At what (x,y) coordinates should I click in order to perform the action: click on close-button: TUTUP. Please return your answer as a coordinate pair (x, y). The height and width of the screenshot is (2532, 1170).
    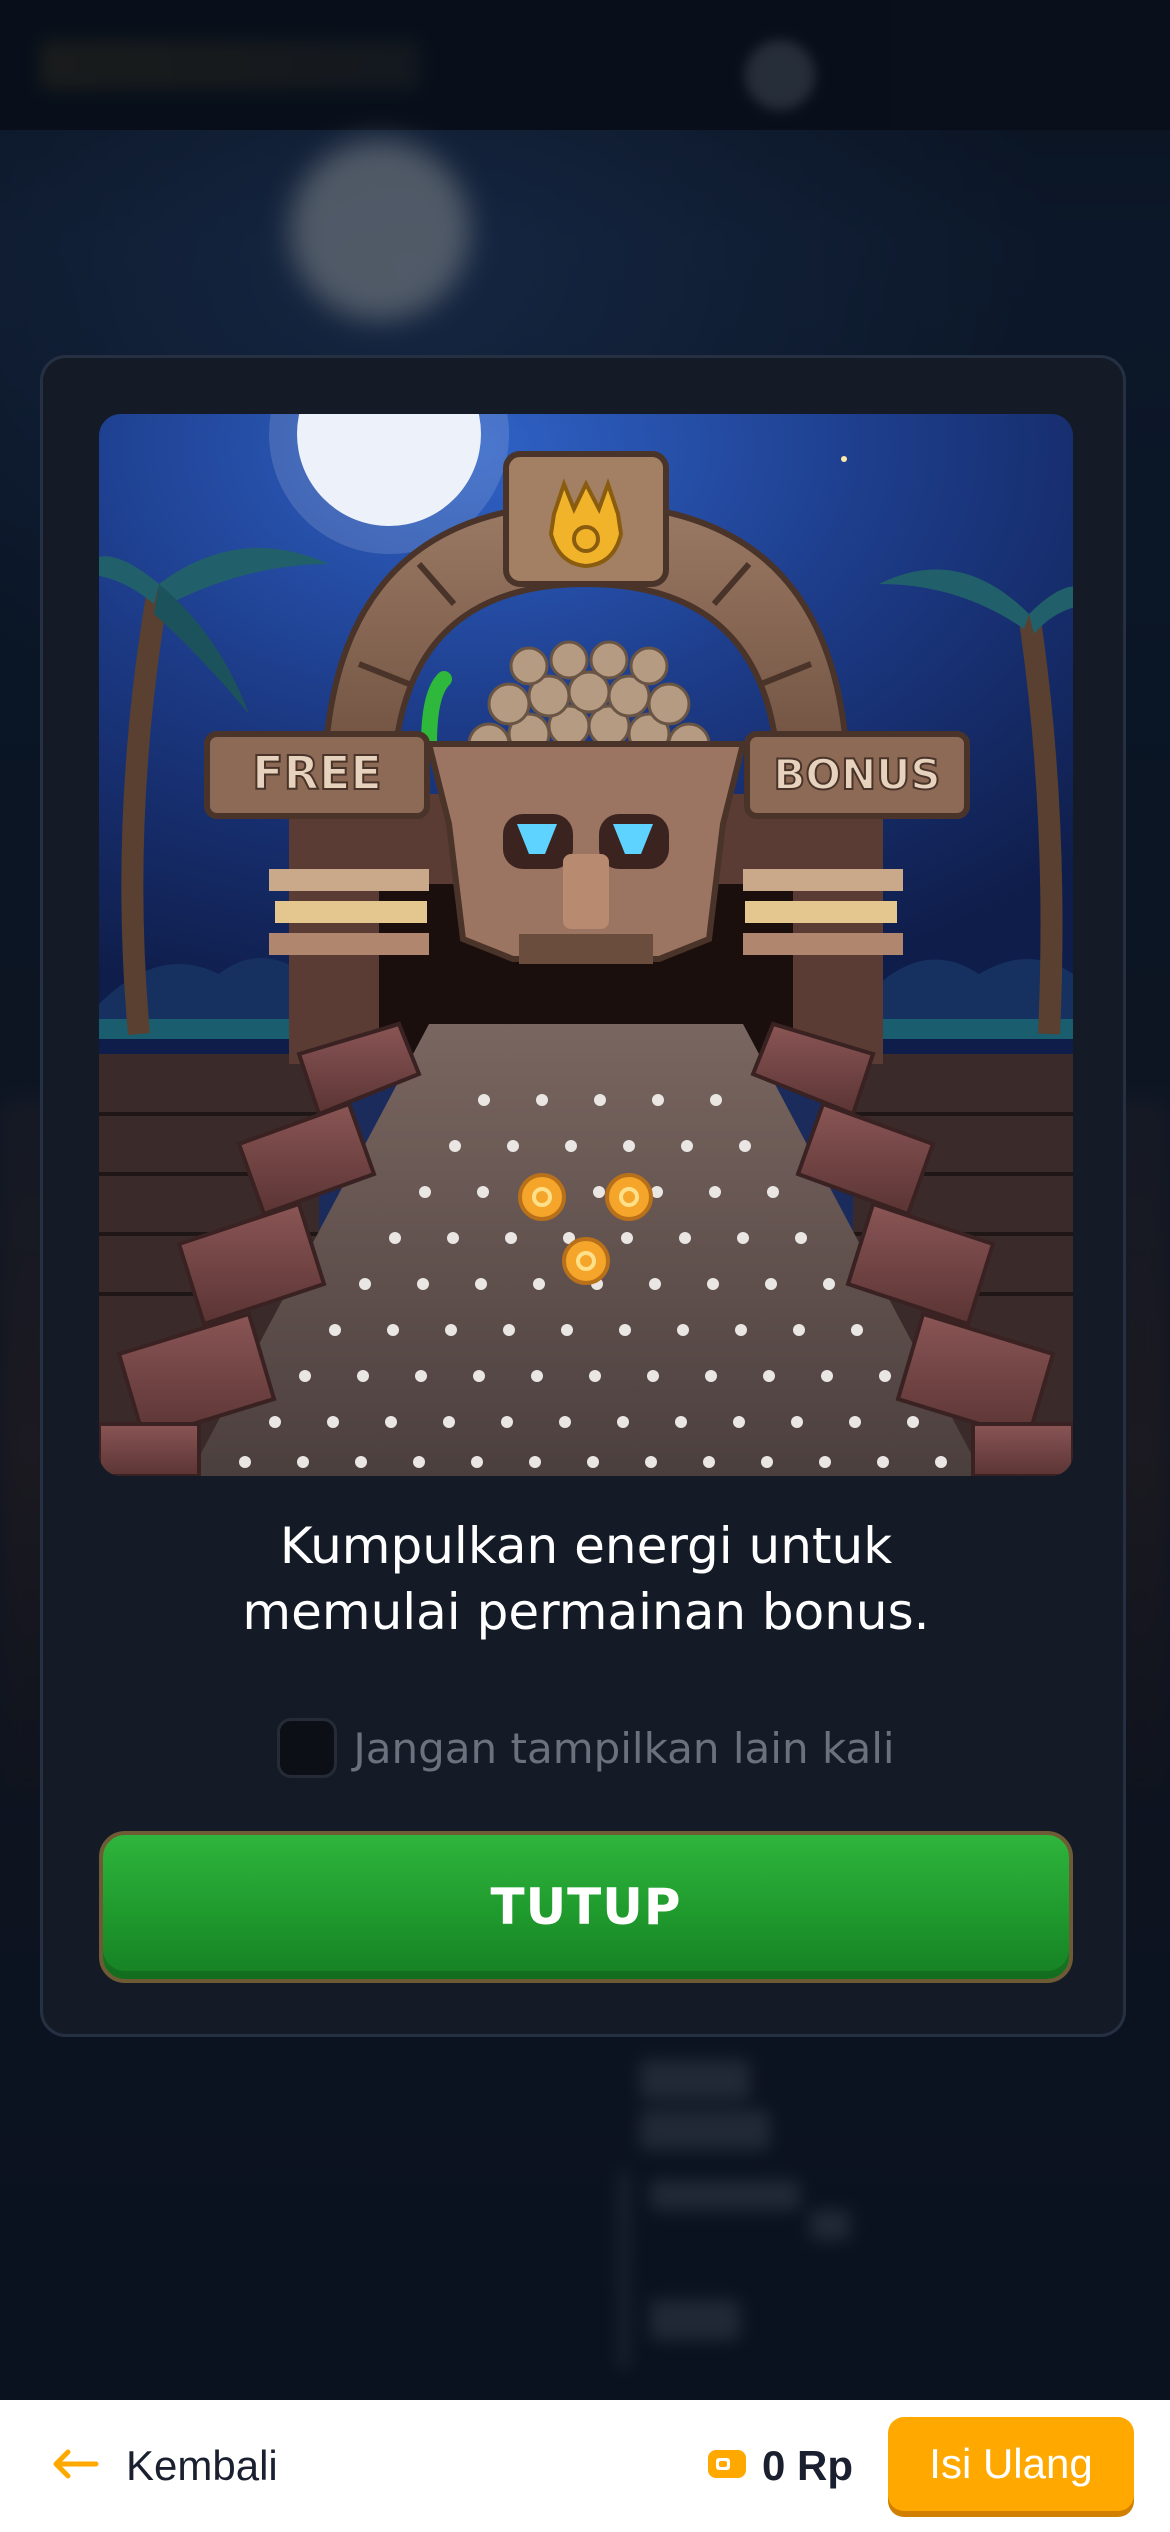
    Looking at the image, I should click on (586, 1907).